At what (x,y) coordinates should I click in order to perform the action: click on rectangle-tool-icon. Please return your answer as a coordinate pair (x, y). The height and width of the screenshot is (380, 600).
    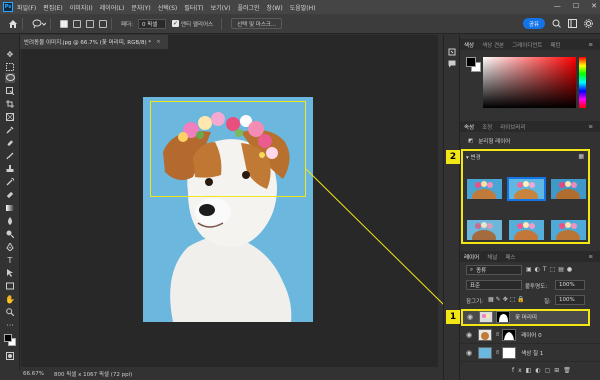
    Looking at the image, I should click on (10, 286).